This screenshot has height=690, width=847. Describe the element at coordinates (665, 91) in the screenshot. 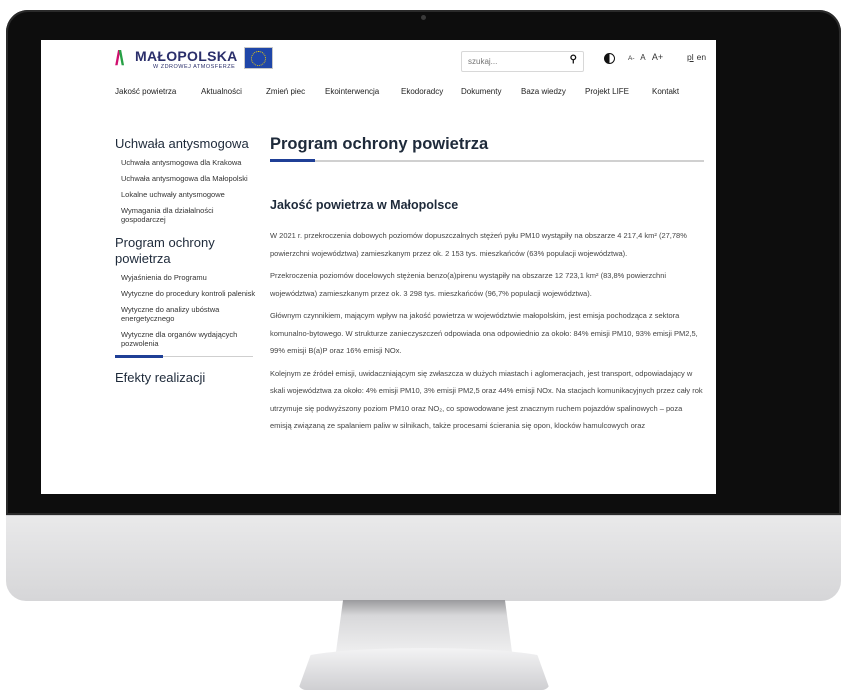

I see `nav-item-kontakt: Kontakt` at that location.